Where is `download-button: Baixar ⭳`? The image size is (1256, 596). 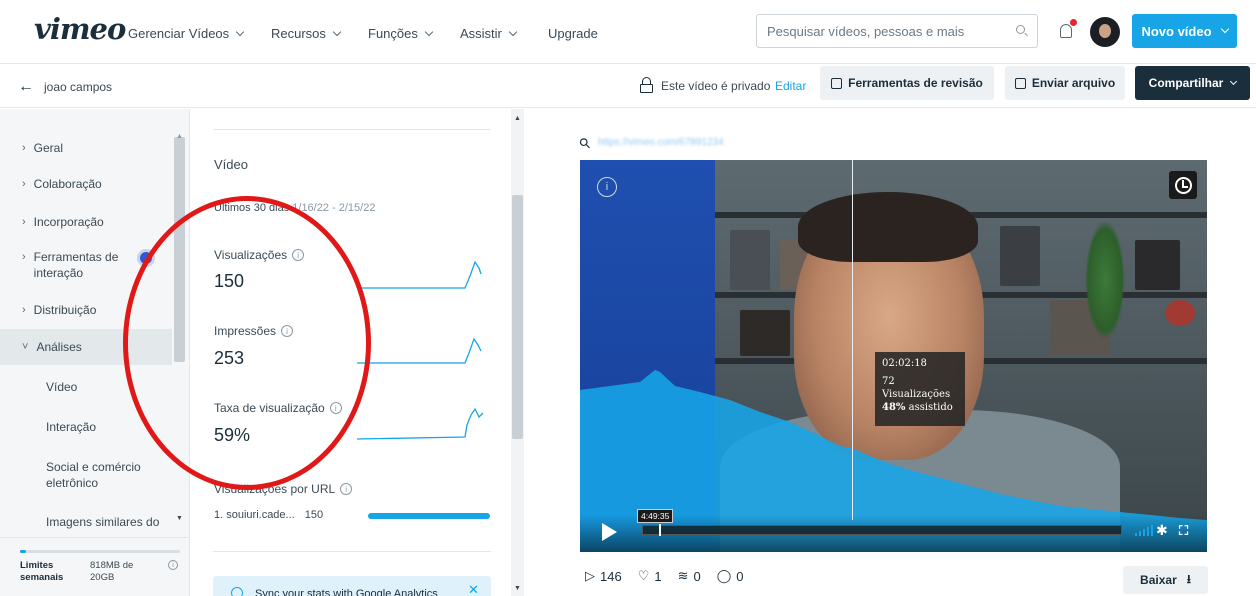 download-button: Baixar ⭳ is located at coordinates (1165, 580).